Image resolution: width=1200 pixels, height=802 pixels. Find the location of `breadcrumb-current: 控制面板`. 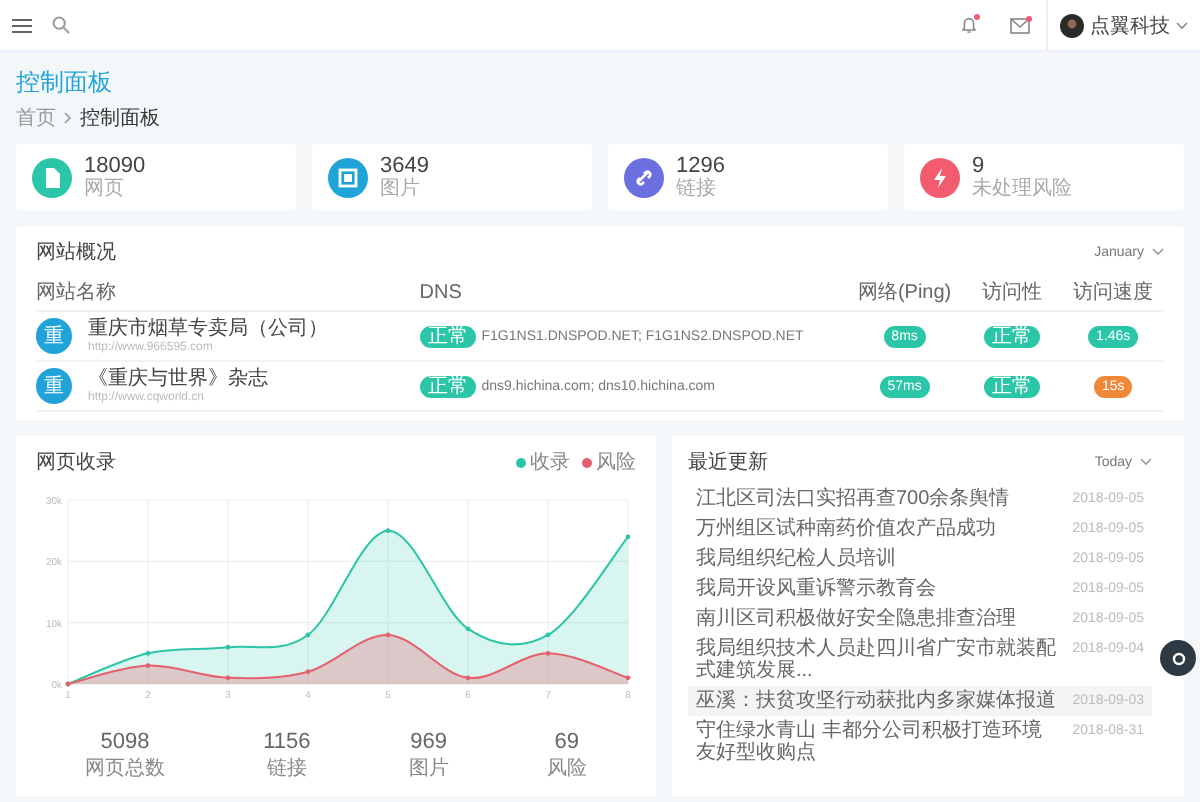

breadcrumb-current: 控制面板 is located at coordinates (120, 118).